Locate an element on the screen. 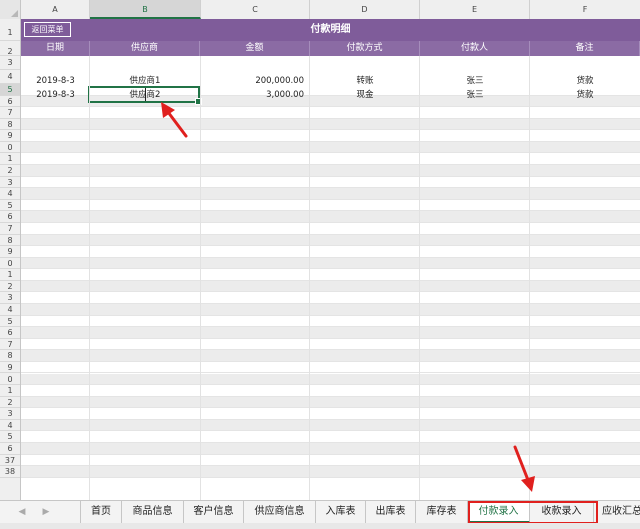  back-to-menu-button: 返回菜单 is located at coordinates (47, 29).